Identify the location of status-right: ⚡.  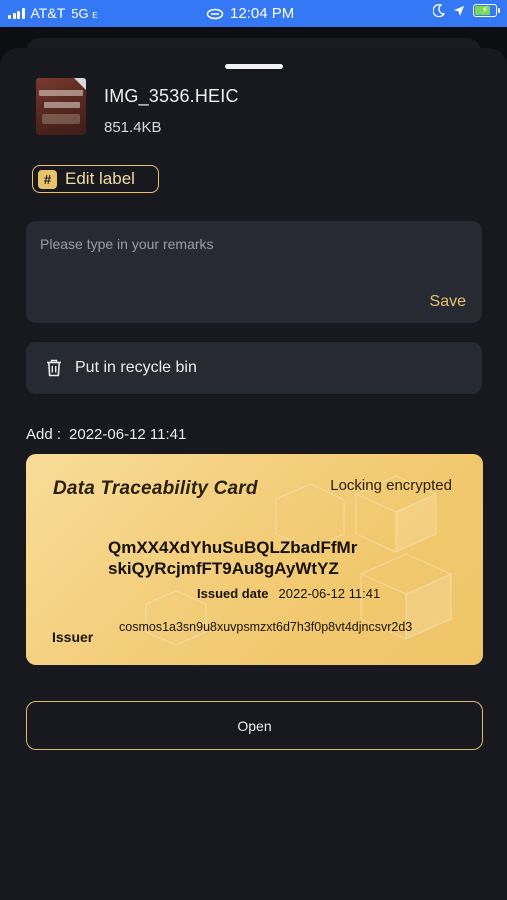
(466, 10).